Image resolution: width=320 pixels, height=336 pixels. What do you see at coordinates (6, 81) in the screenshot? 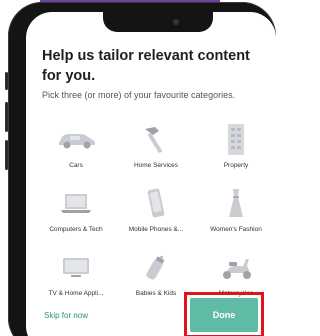
I see `phone-side-button` at bounding box center [6, 81].